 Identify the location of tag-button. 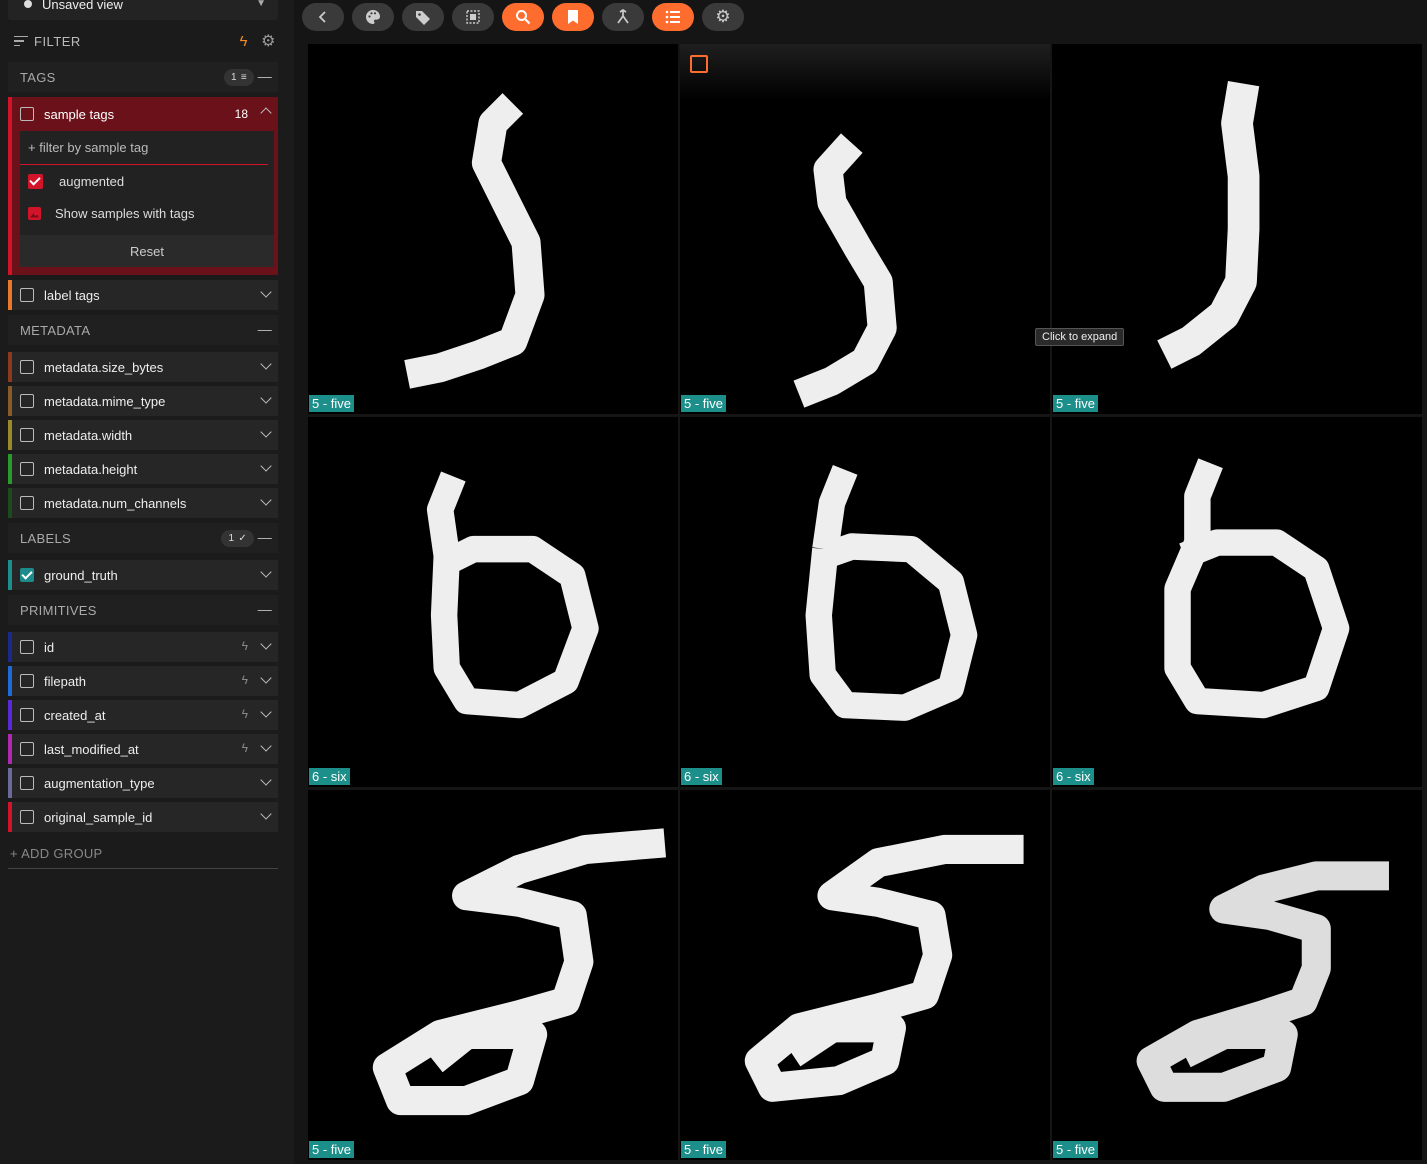
(423, 17).